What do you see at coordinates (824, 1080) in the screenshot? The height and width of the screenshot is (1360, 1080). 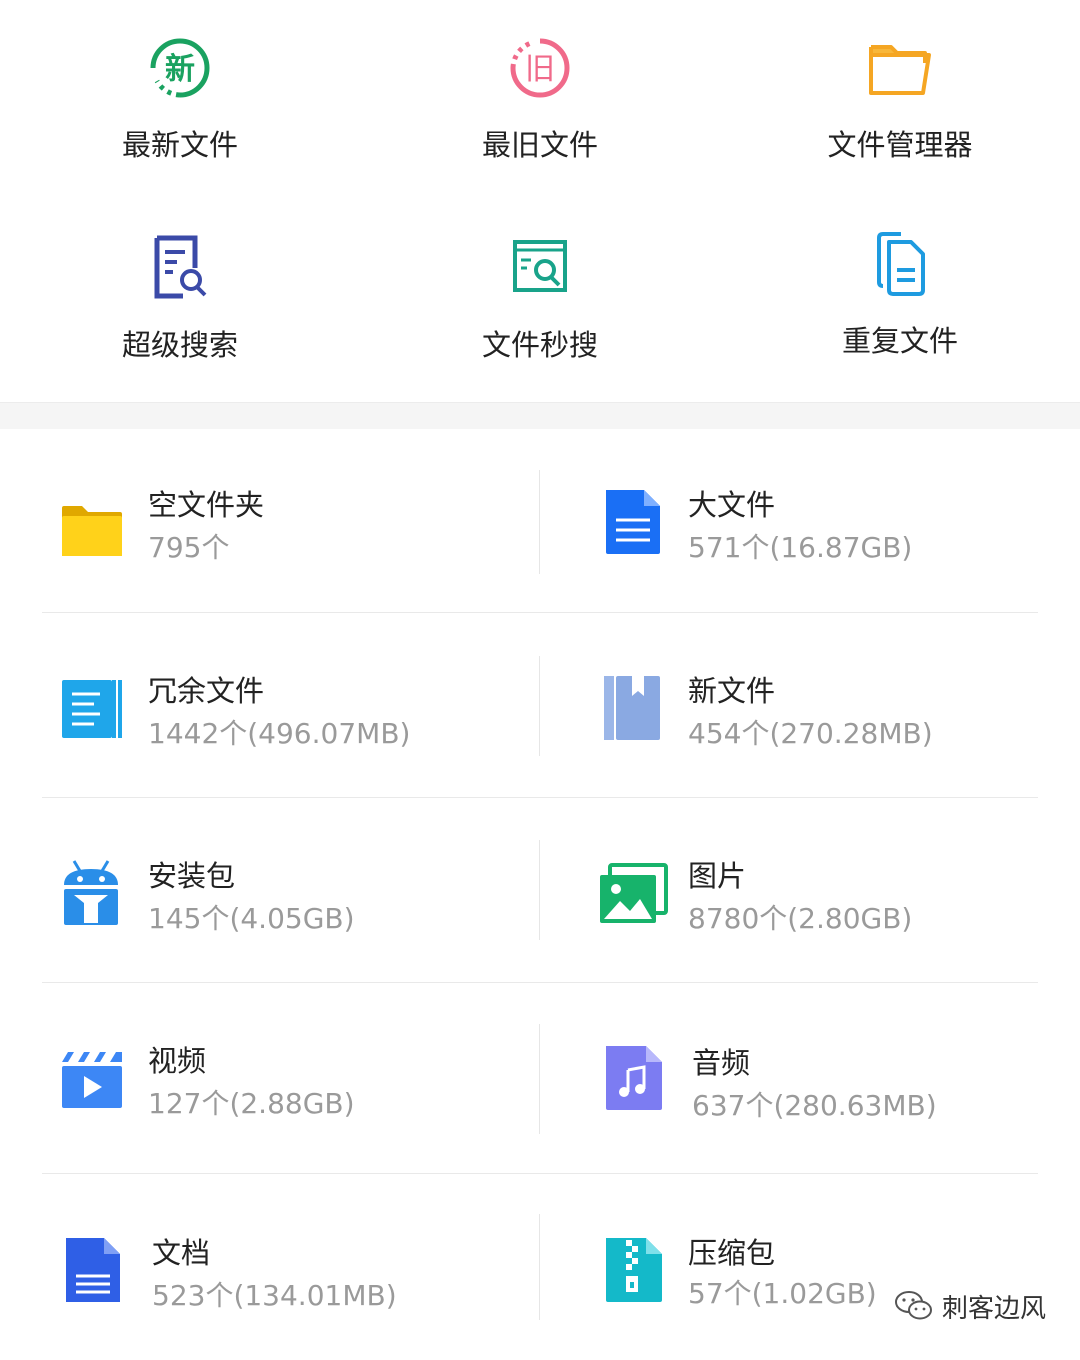 I see `category-audio: 音频 637个(280.63MB)` at bounding box center [824, 1080].